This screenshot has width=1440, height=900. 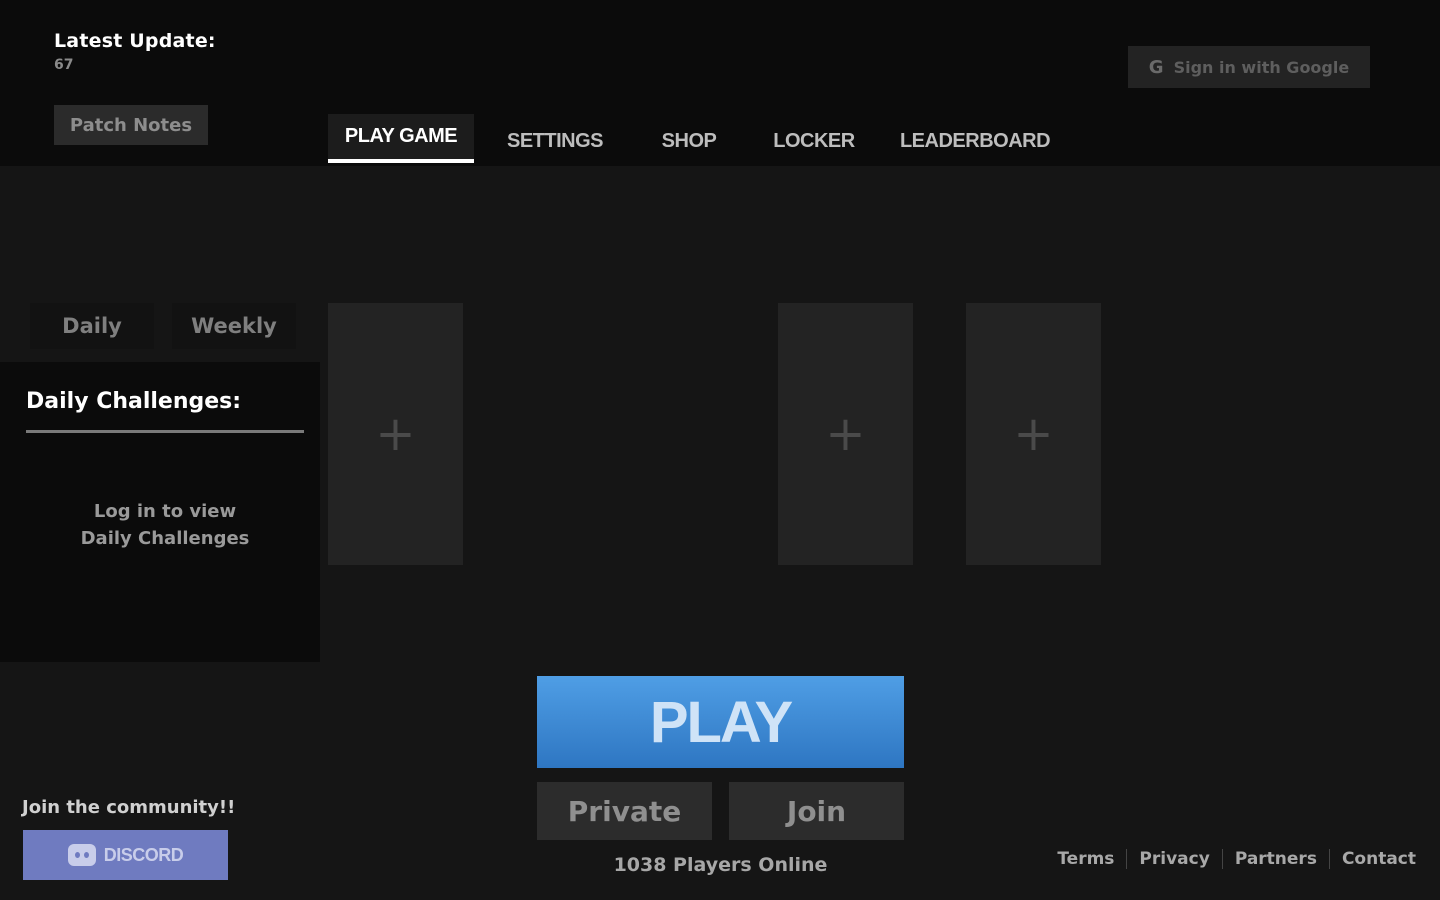 I want to click on challenges-login-message: Log in to view Daily Challenges, so click(x=165, y=525).